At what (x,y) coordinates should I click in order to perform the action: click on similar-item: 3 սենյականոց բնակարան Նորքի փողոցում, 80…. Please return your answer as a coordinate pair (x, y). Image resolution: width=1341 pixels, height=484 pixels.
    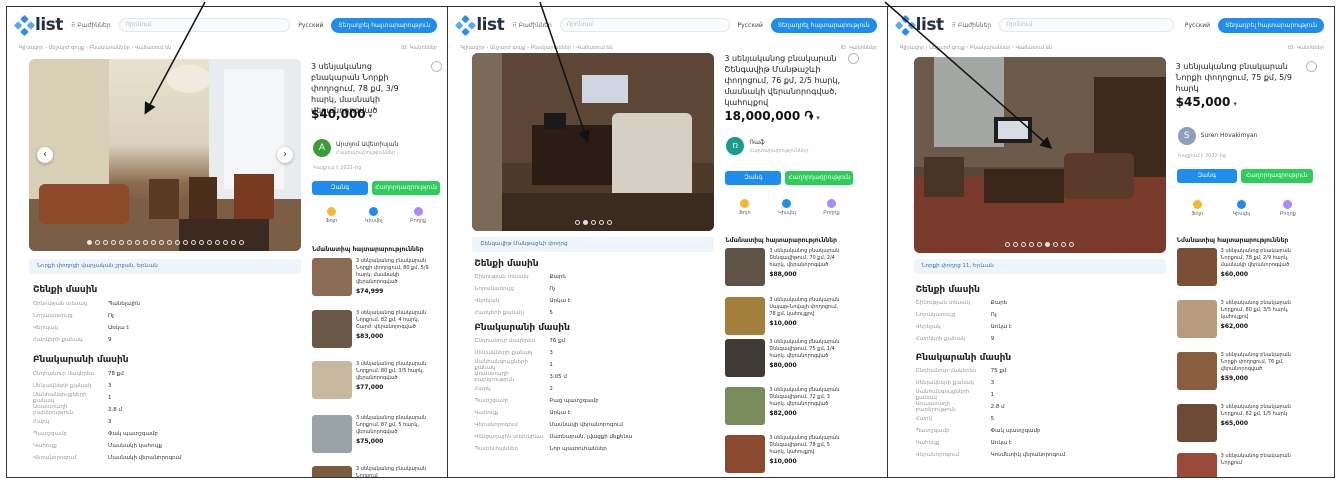
    Looking at the image, I should click on (372, 277).